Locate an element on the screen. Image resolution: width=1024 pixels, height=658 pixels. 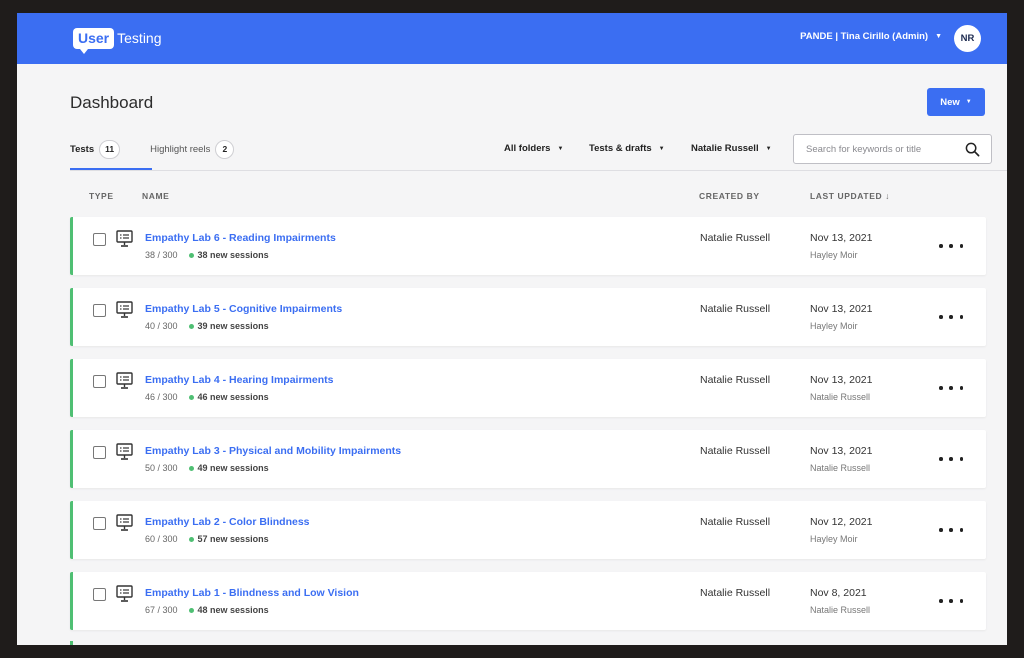
new-sessions-count: 39 new sessions is located at coordinates (233, 326).